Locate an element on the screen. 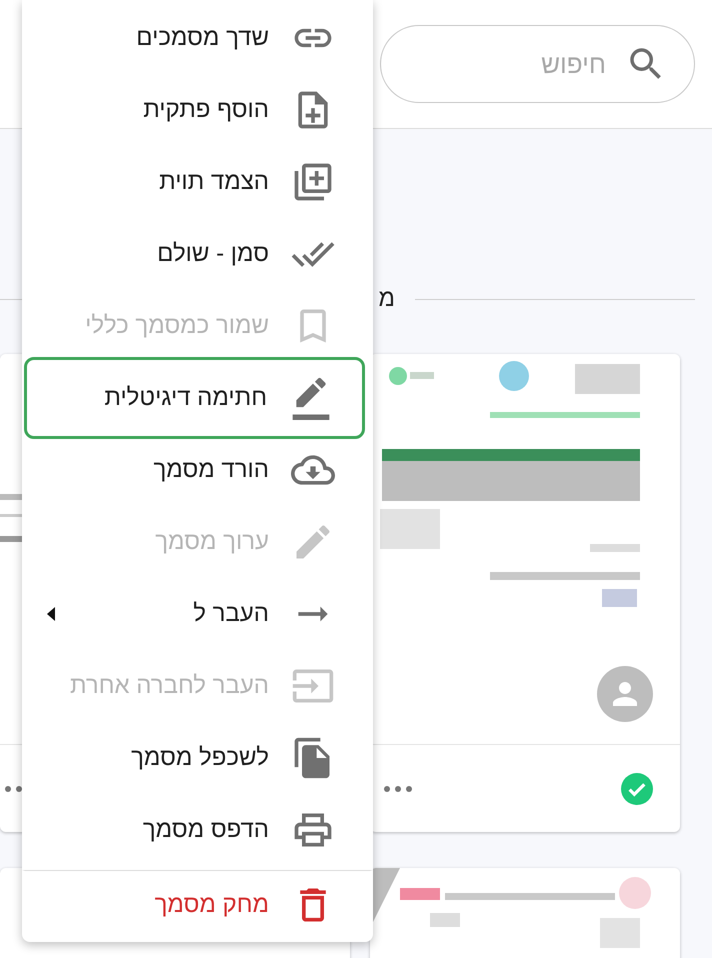 This screenshot has height=958, width=712. menu-item: לשכפל מסמך is located at coordinates (197, 758).